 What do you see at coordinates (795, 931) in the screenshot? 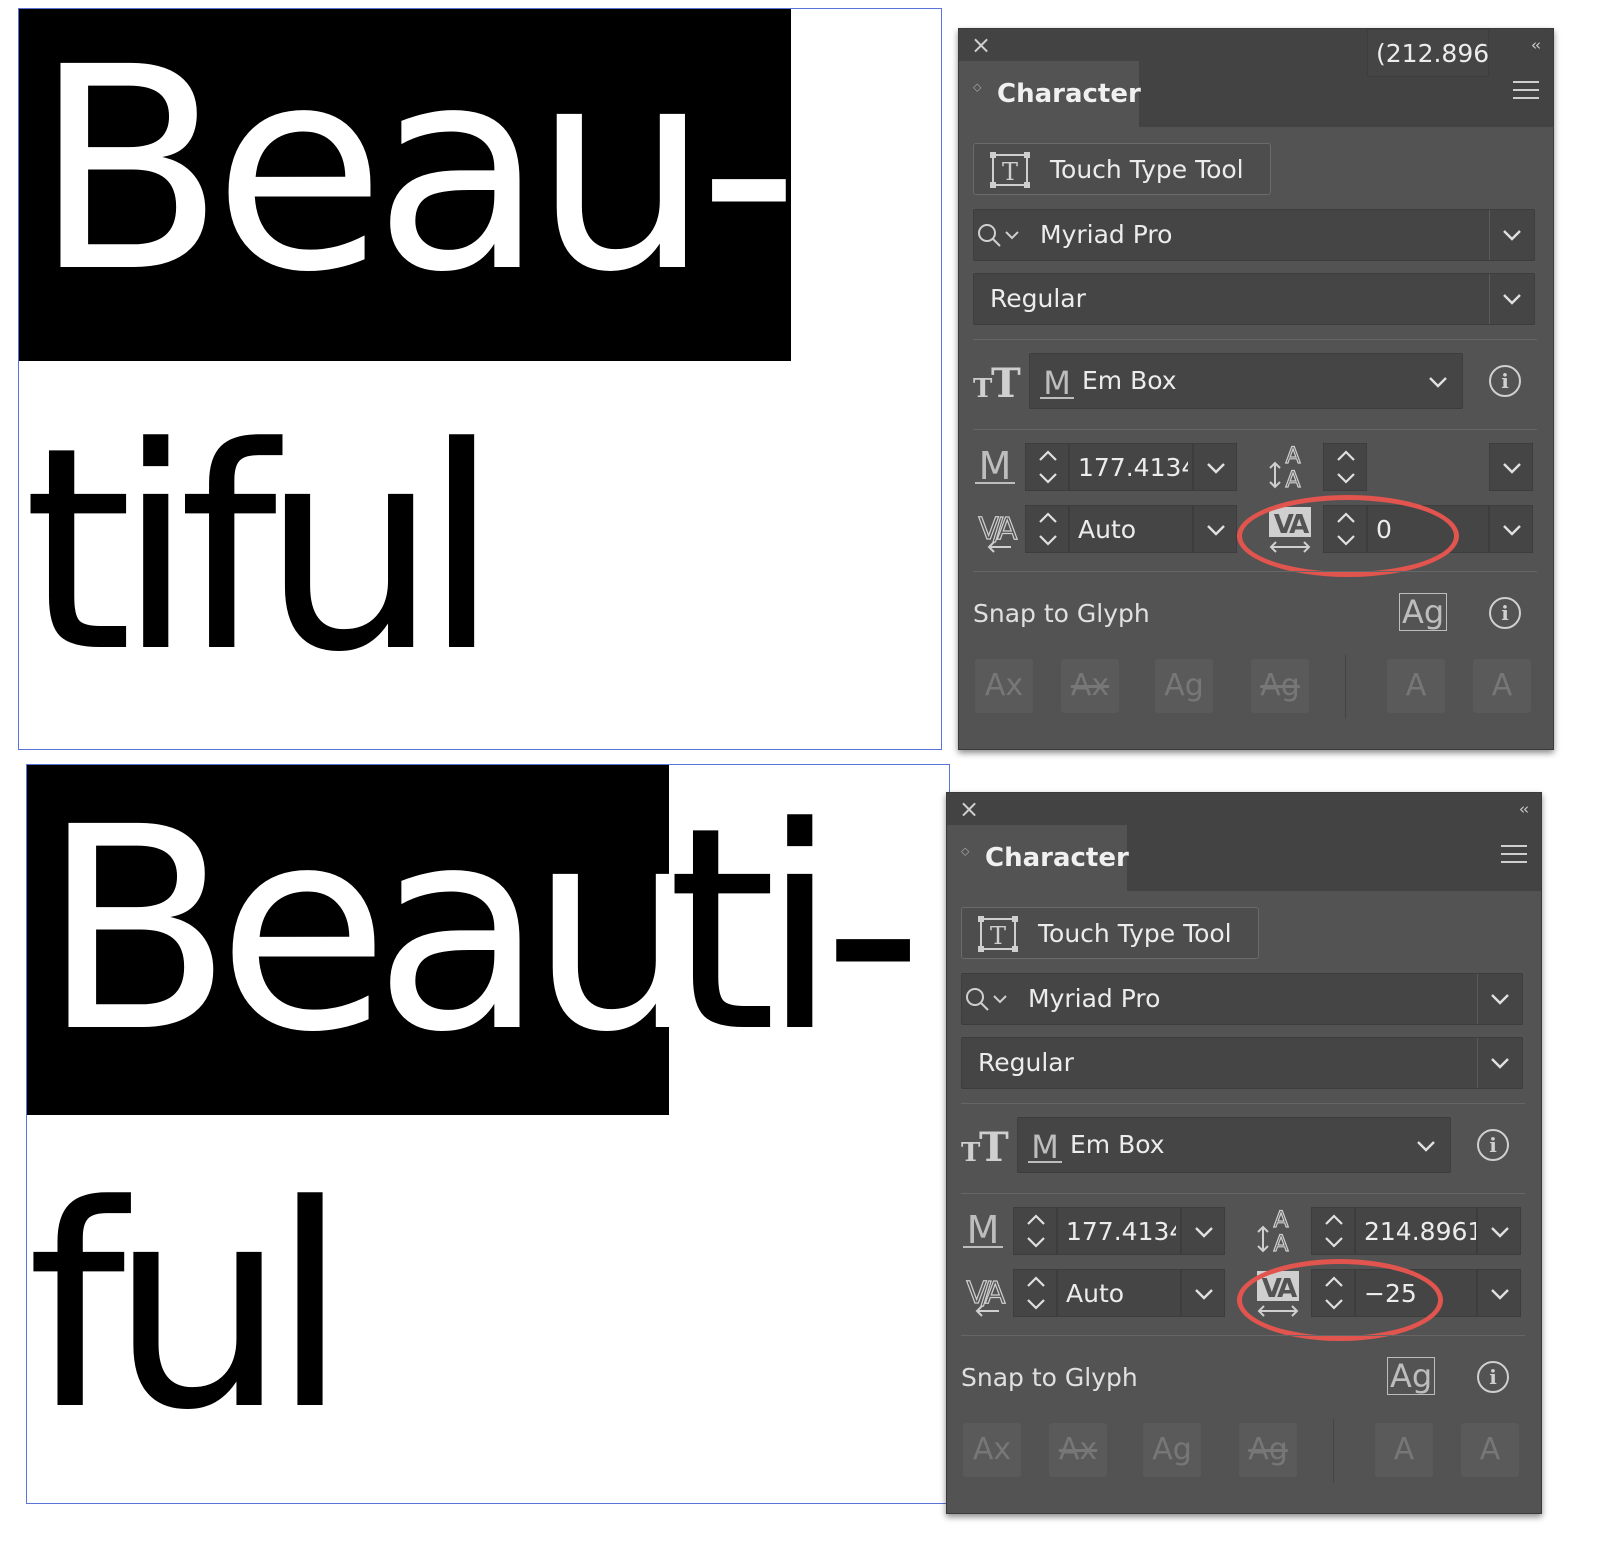
I see `text-line-1-rest: ti-` at bounding box center [795, 931].